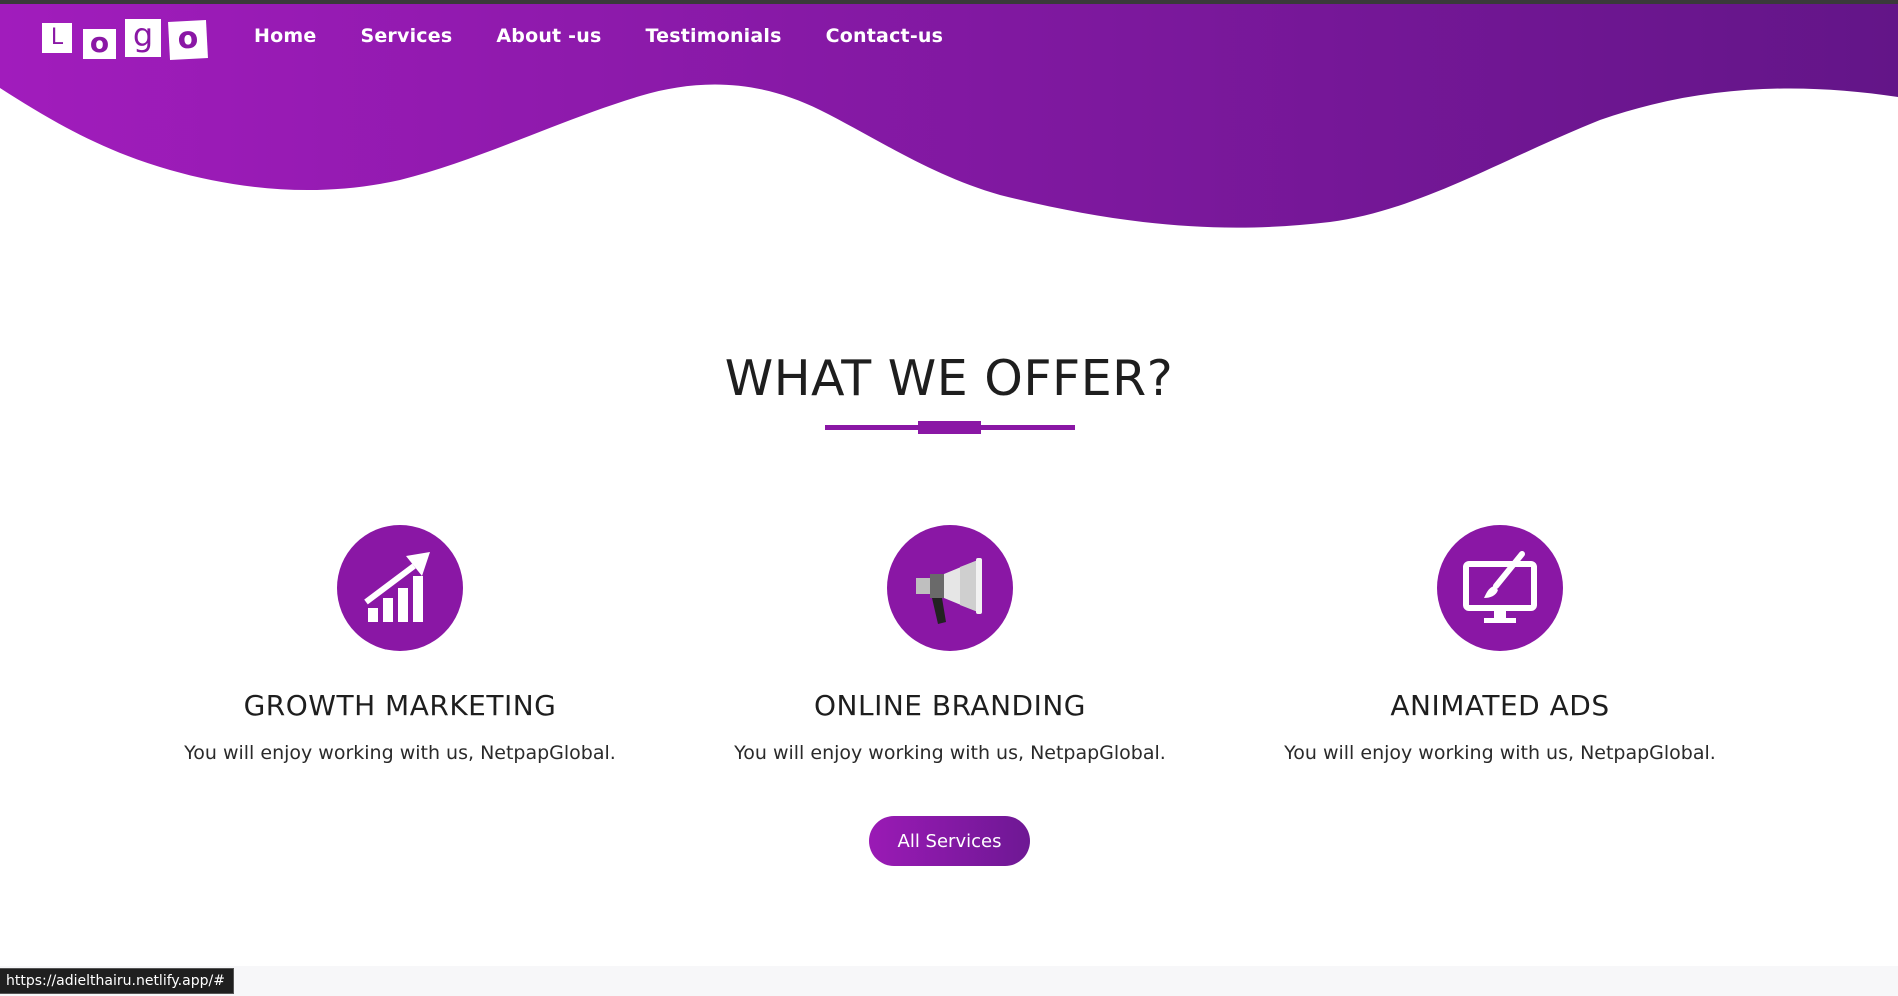 The height and width of the screenshot is (996, 1898). What do you see at coordinates (950, 705) in the screenshot?
I see `service-title: ONLINE BRANDING` at bounding box center [950, 705].